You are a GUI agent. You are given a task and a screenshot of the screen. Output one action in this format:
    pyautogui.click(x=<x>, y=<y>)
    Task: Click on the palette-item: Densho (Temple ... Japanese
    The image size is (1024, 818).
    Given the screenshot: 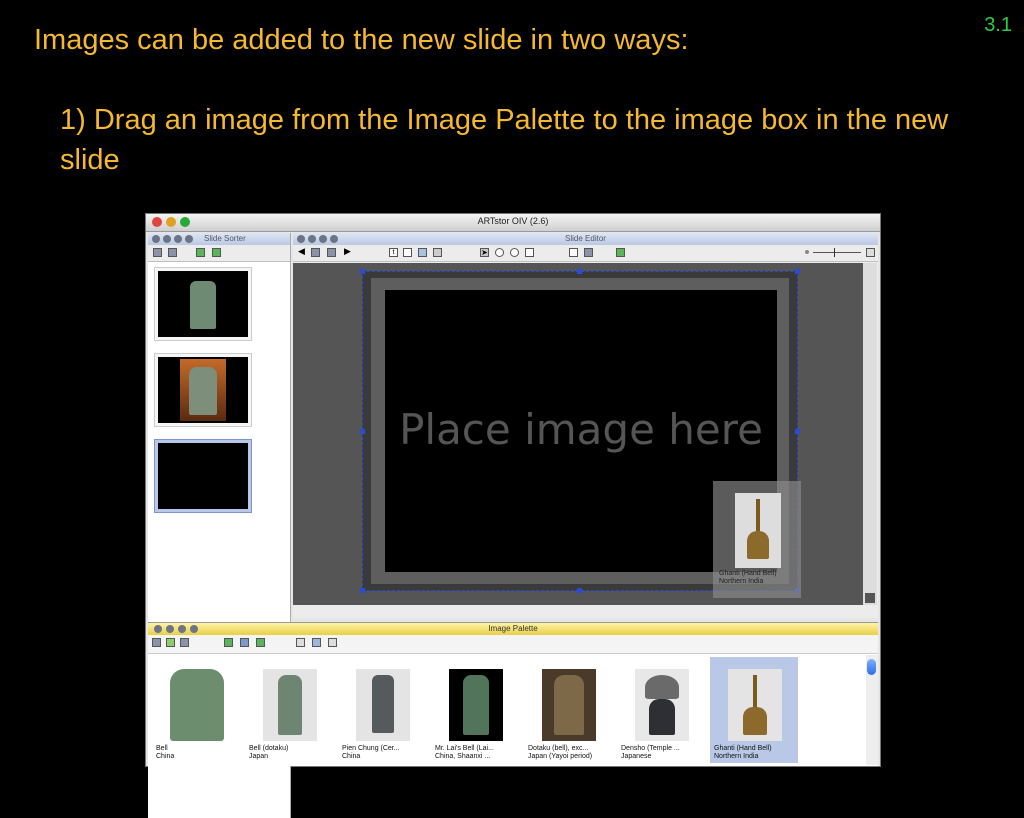 What is the action you would take?
    pyautogui.click(x=661, y=710)
    